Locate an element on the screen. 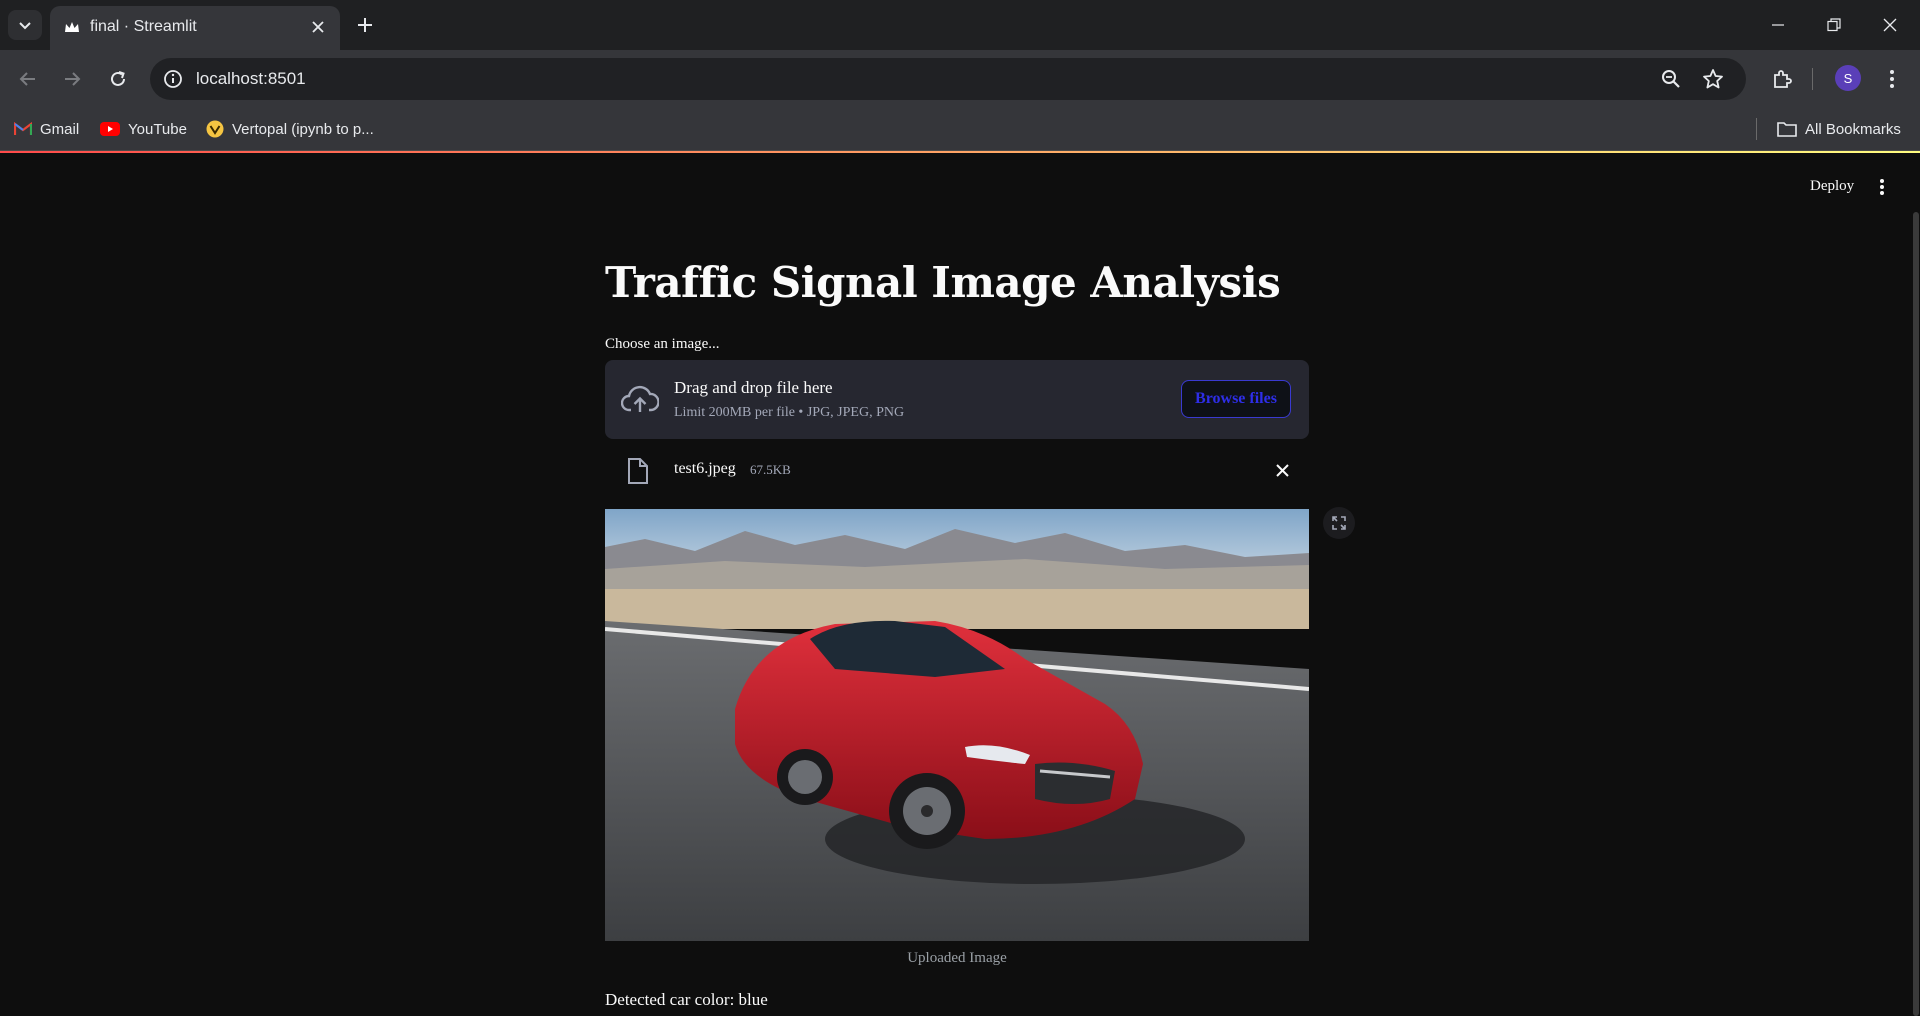 This screenshot has width=1920, height=1016. toolbar-divider is located at coordinates (1812, 79).